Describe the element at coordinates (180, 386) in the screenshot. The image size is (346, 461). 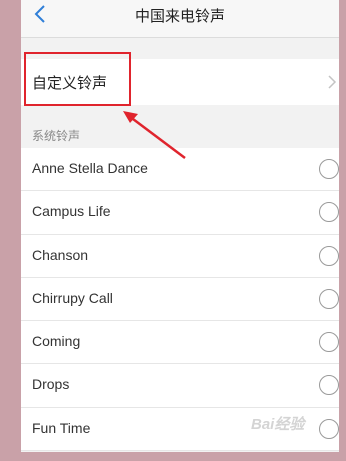
I see `ringtone-item: Drops` at that location.